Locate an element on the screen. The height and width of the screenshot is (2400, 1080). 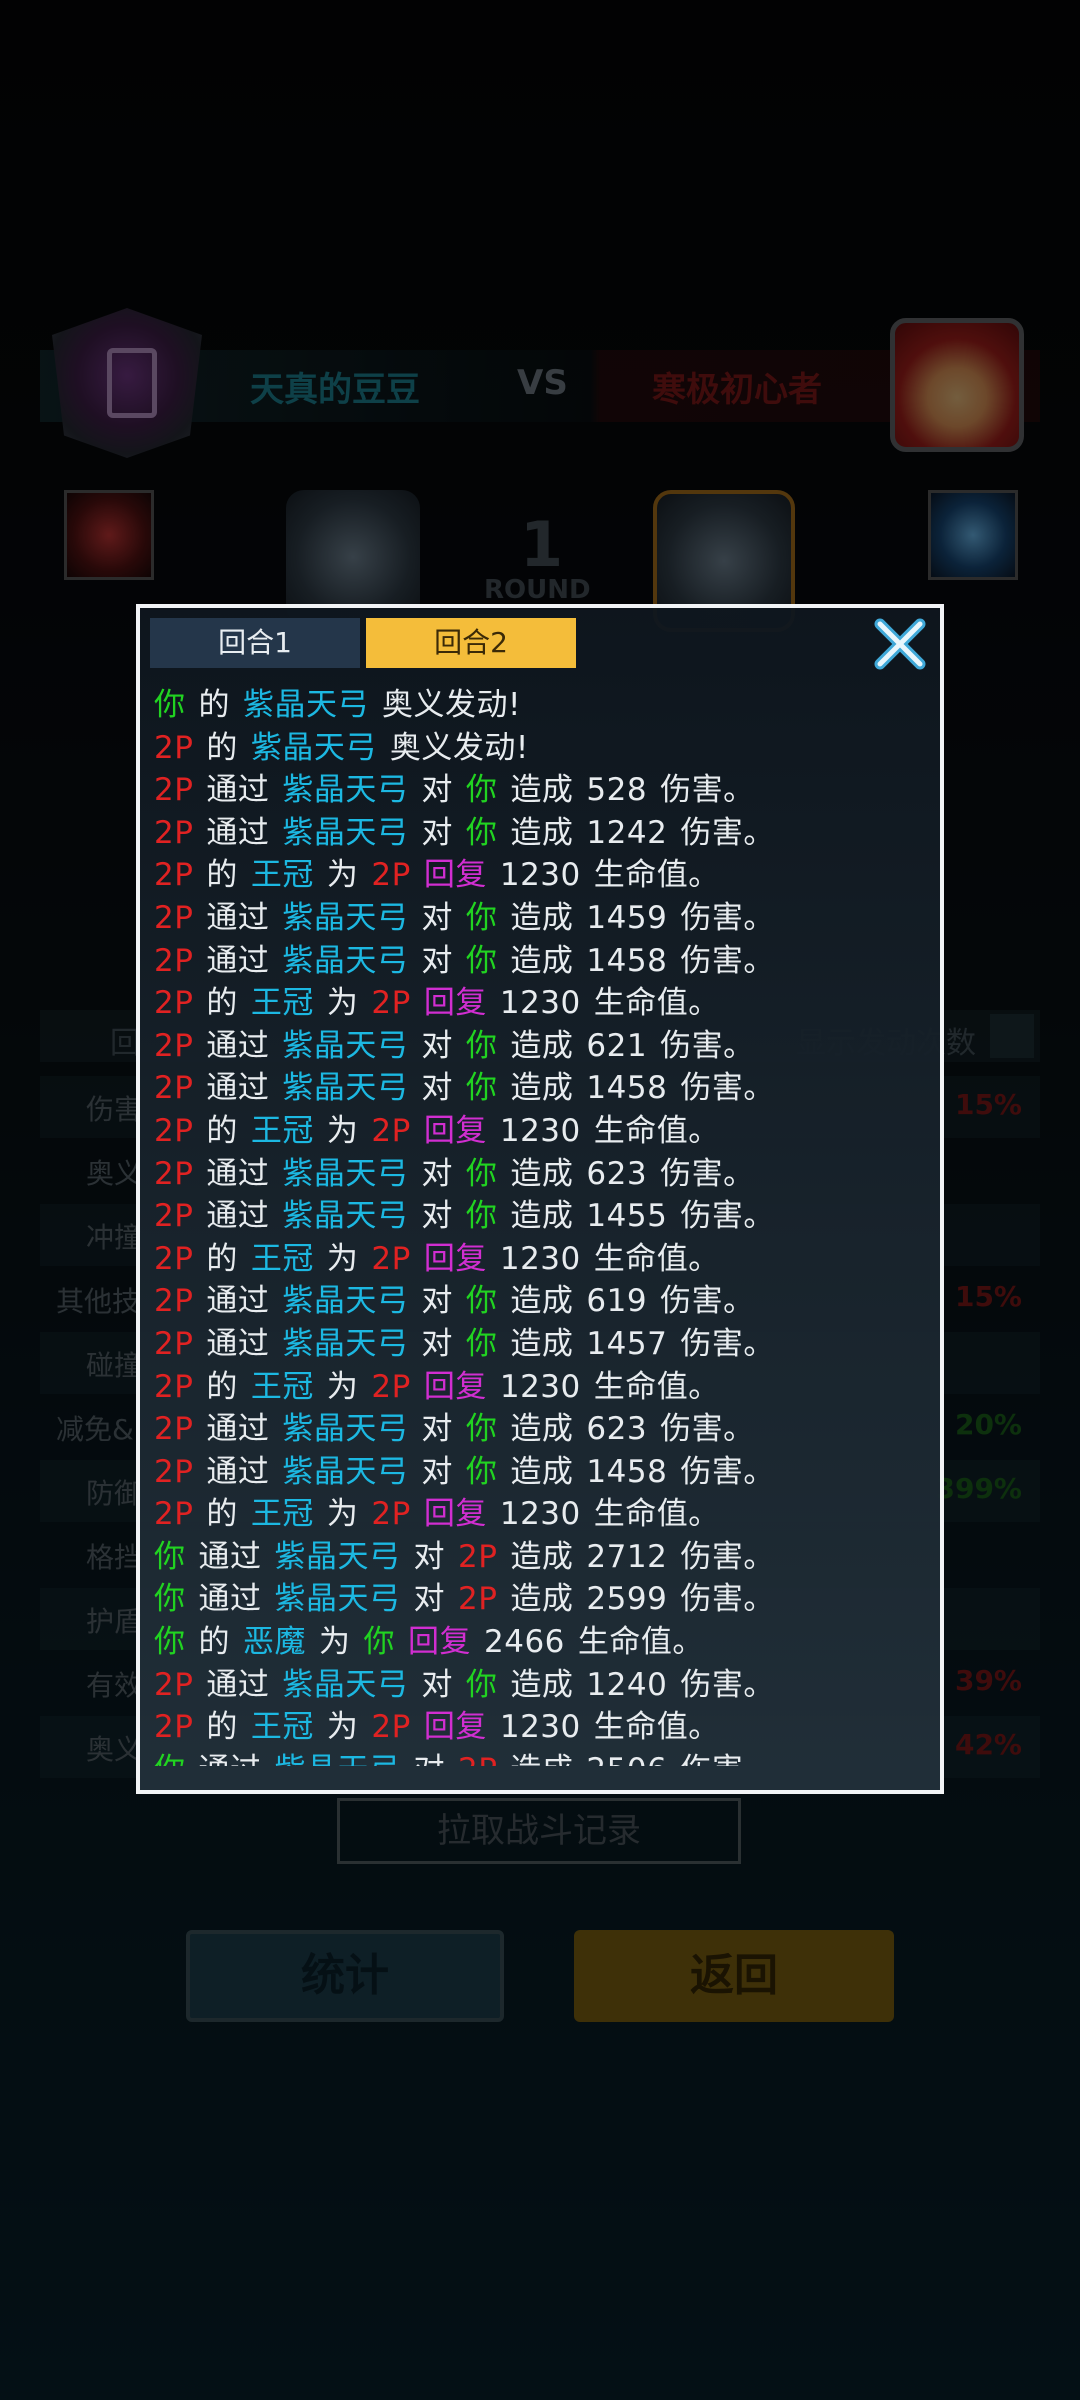
log-token: 2712 is located at coordinates (627, 1556).